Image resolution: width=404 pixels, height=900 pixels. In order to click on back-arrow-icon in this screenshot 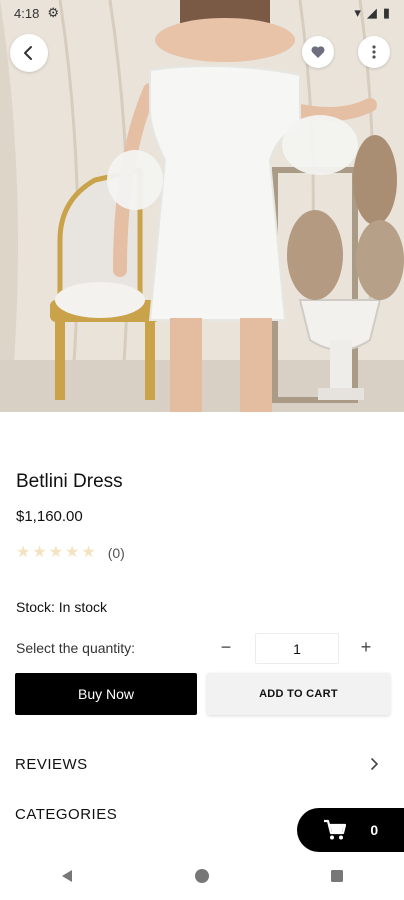, I will do `click(28, 53)`.